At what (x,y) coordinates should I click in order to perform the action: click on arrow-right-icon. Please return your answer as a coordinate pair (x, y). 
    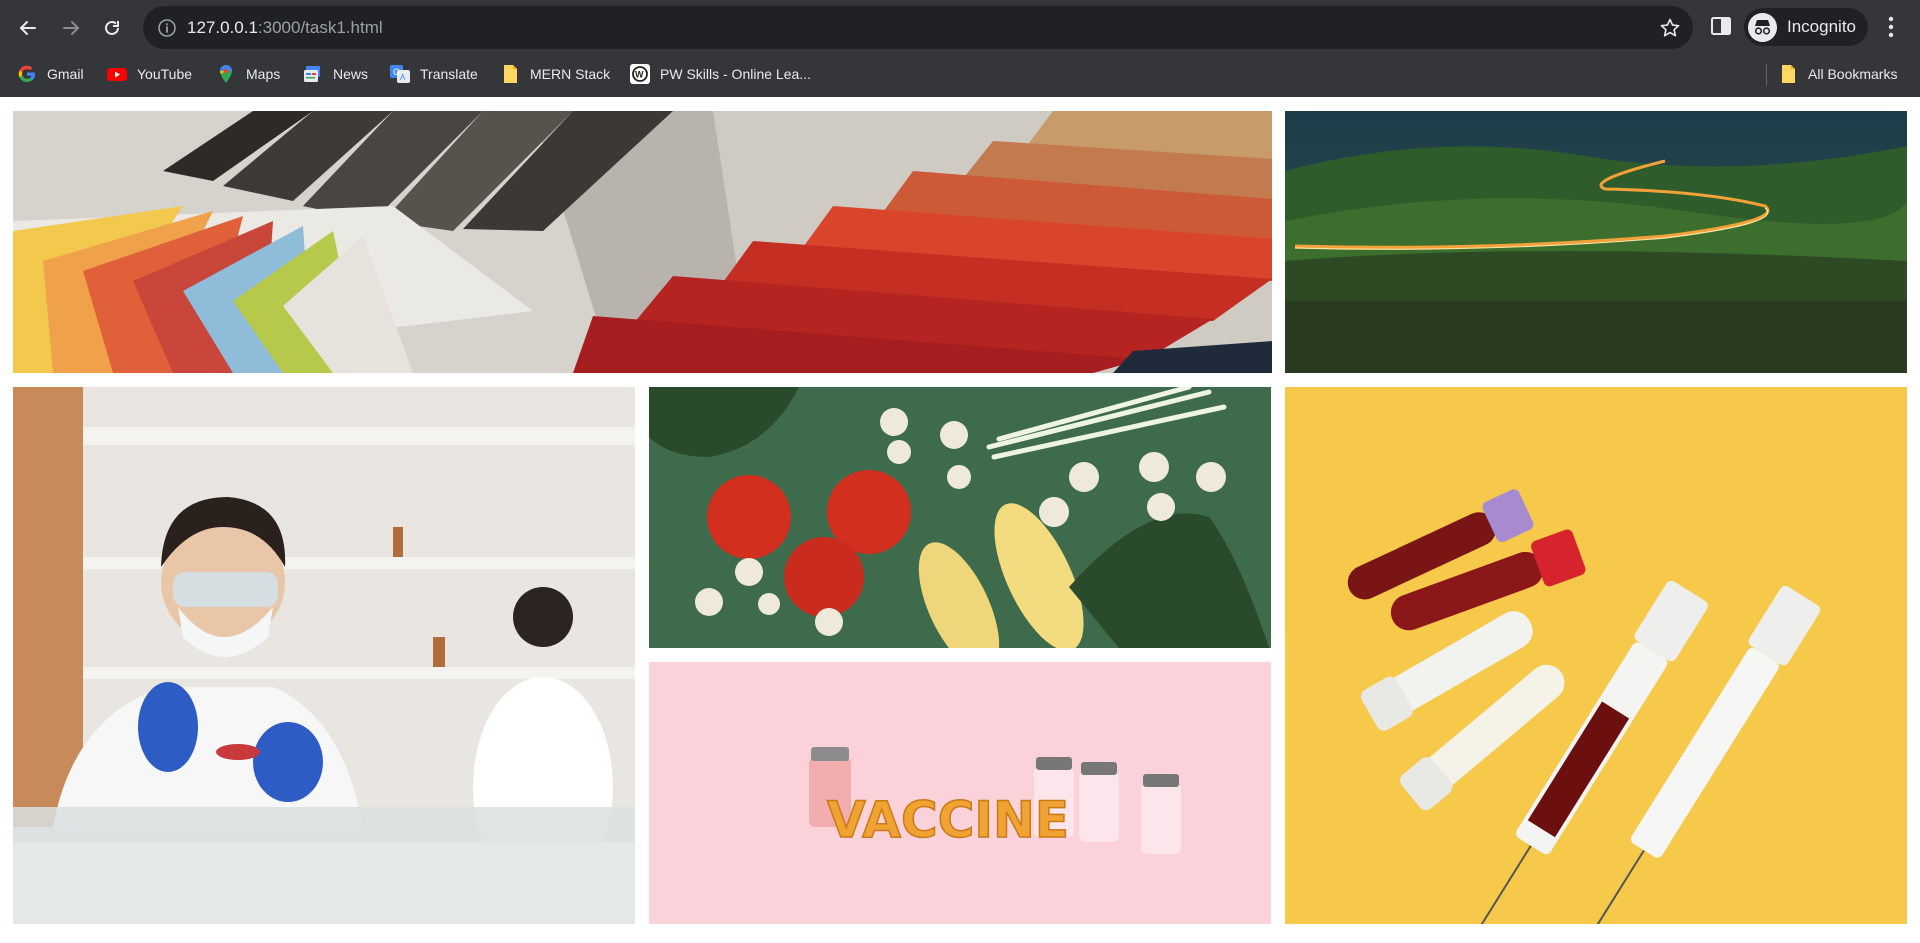
    Looking at the image, I should click on (71, 28).